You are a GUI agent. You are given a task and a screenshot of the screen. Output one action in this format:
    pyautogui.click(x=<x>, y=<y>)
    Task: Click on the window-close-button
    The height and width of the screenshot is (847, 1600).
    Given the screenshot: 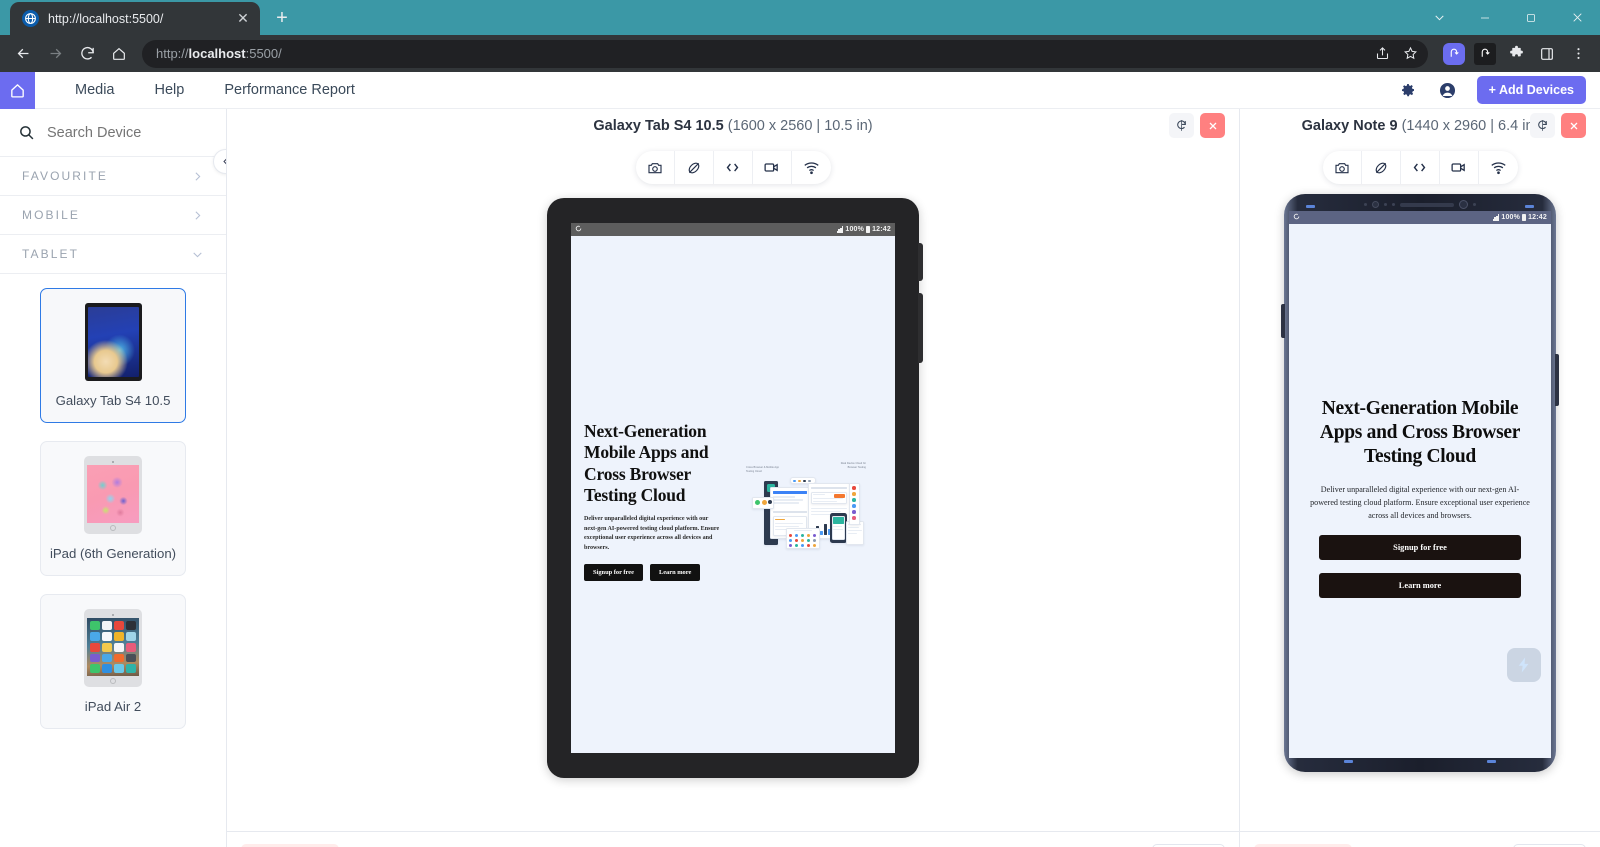 What is the action you would take?
    pyautogui.click(x=1577, y=17)
    